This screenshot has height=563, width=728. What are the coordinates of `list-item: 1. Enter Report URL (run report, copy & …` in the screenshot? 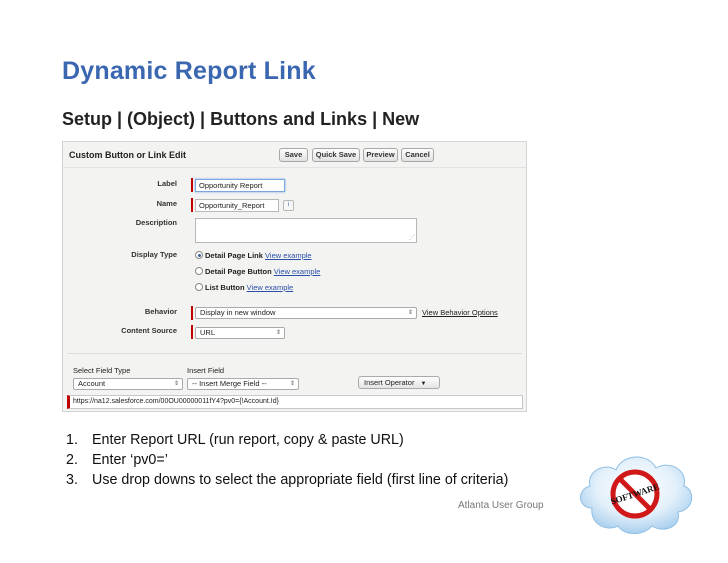 It's located at (235, 440).